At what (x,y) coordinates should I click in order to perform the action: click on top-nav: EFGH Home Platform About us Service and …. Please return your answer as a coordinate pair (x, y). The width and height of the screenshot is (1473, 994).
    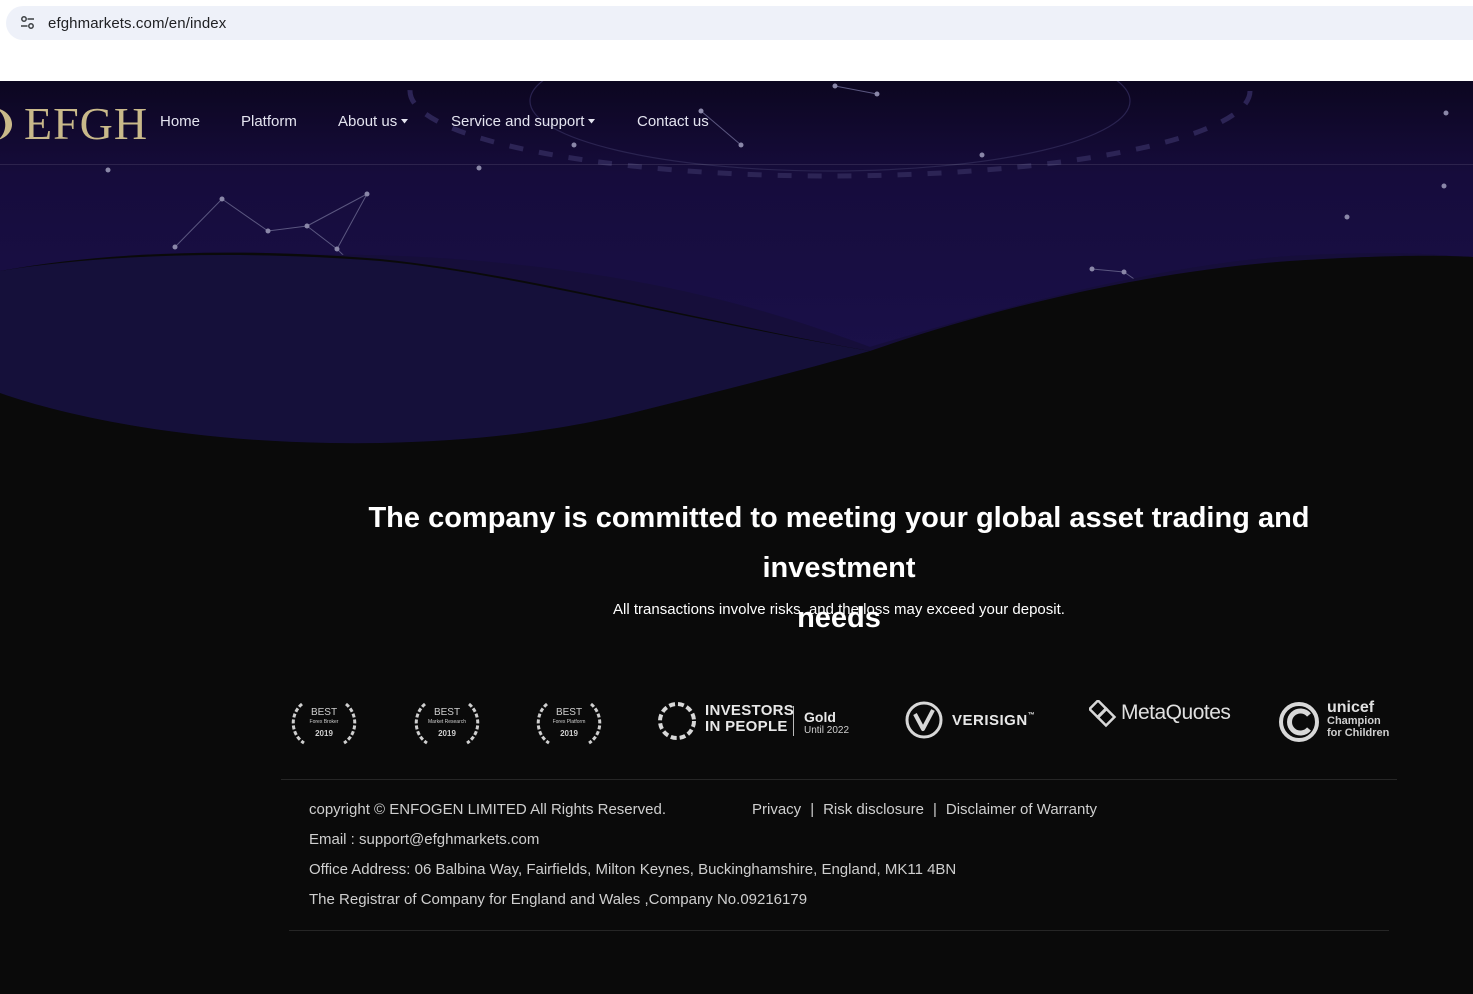
    Looking at the image, I should click on (736, 123).